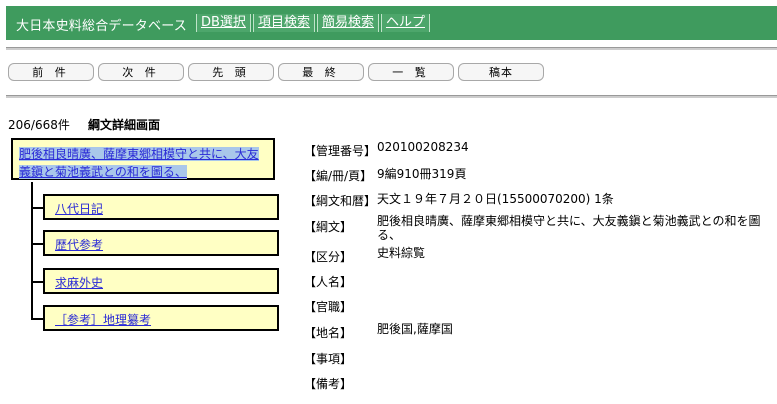  What do you see at coordinates (79, 208) in the screenshot?
I see `source-link-yatsushiro-nikki: 八代日記` at bounding box center [79, 208].